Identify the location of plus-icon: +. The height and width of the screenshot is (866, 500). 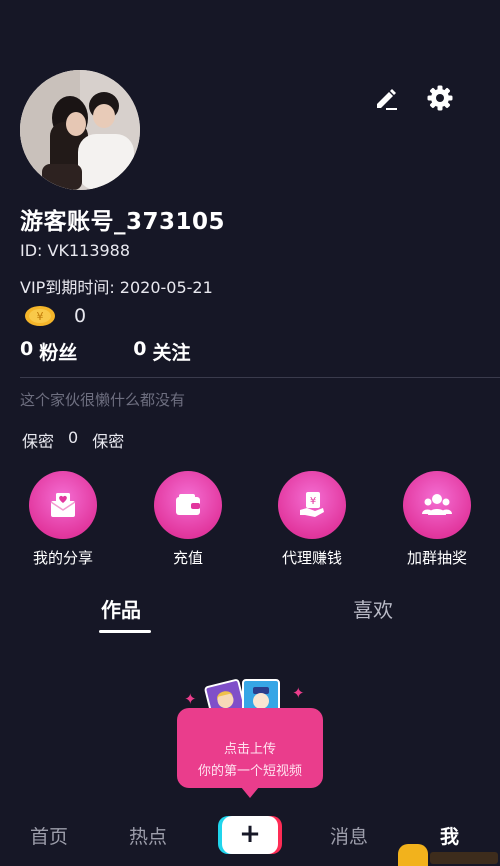
(250, 834).